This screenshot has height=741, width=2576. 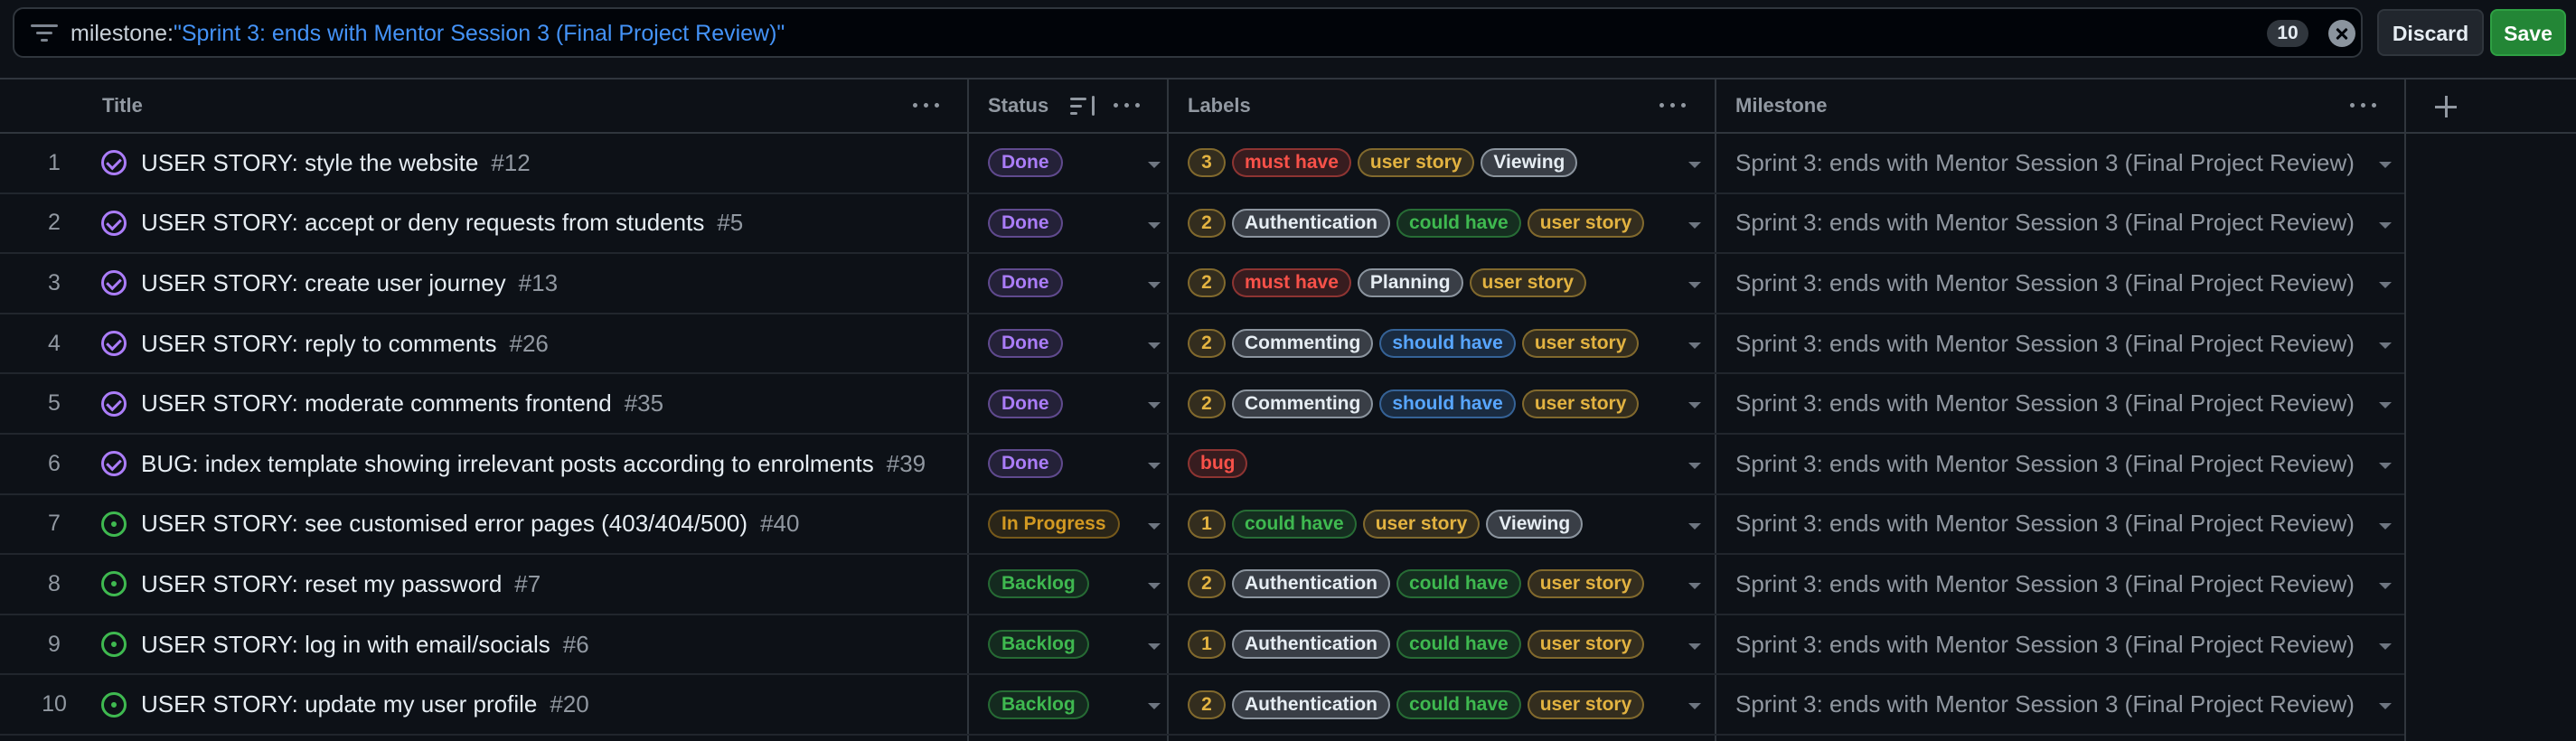 I want to click on title-cell: USER STORY: create user journey #13, so click(x=535, y=284).